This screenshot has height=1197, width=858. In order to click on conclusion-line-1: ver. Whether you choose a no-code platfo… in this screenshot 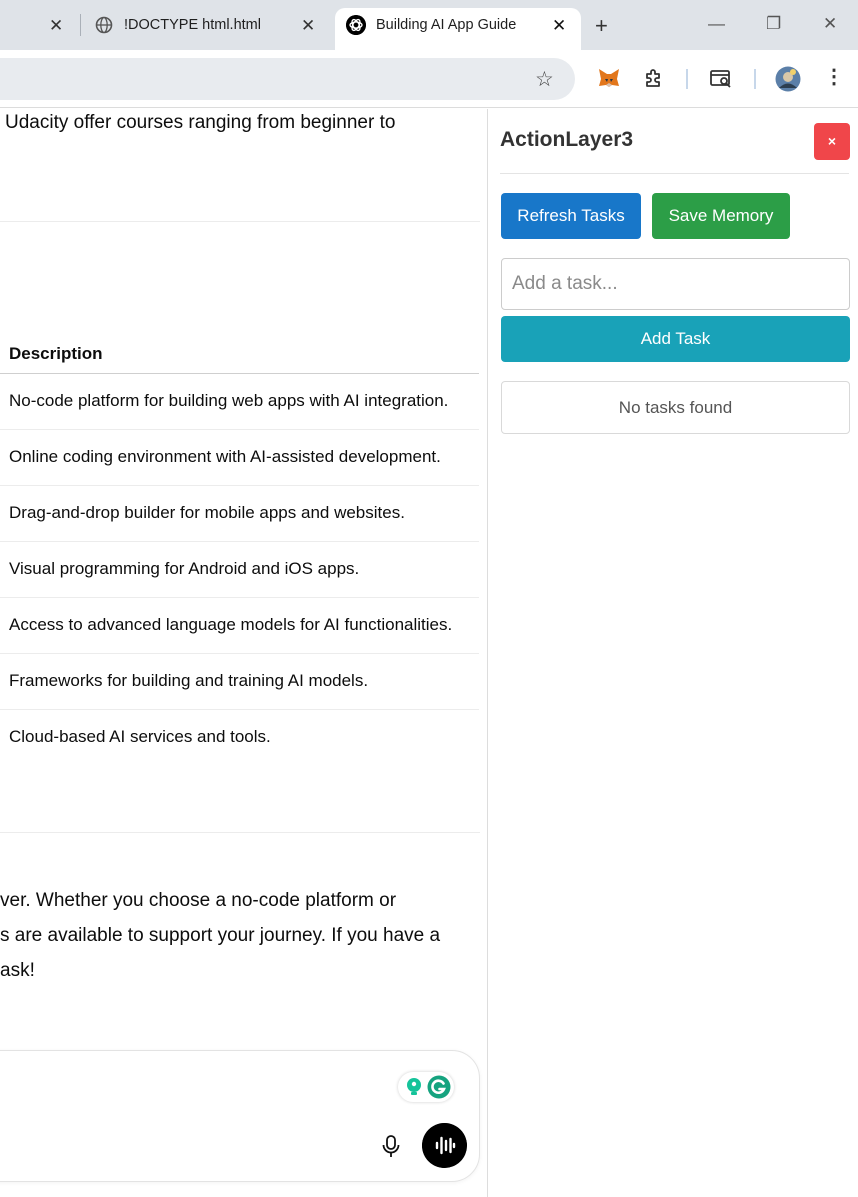, I will do `click(198, 900)`.